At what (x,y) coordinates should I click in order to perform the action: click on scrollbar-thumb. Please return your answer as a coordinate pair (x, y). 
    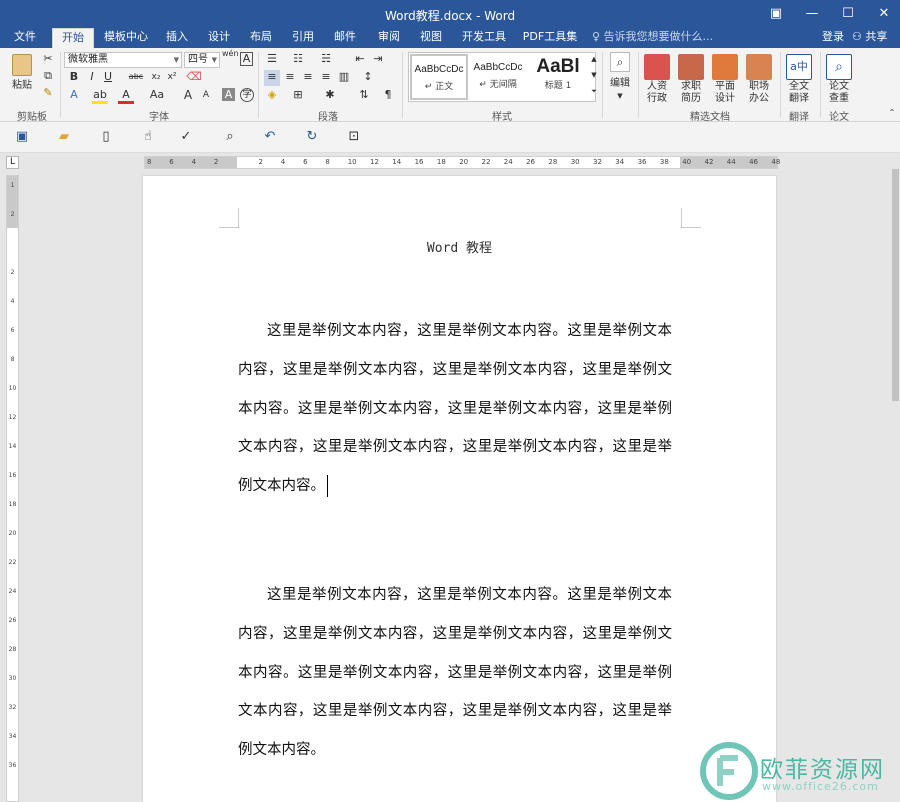
    Looking at the image, I should click on (895, 285).